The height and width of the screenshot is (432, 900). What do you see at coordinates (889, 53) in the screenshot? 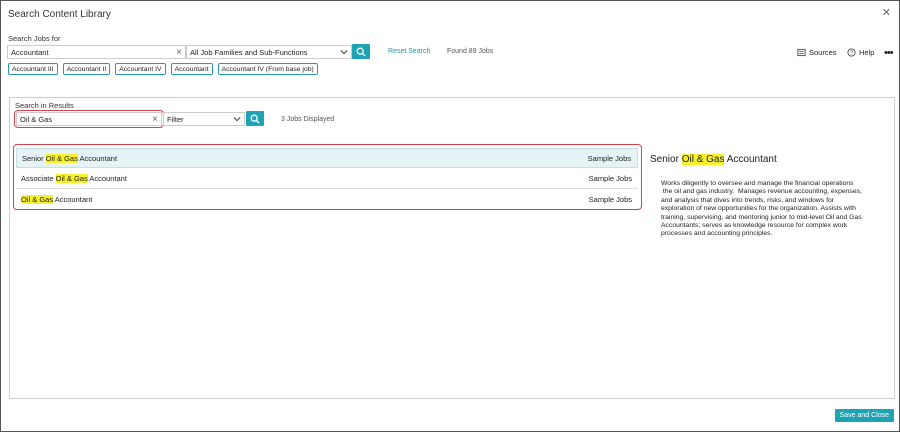
I see `ellipsis-icon: •••` at bounding box center [889, 53].